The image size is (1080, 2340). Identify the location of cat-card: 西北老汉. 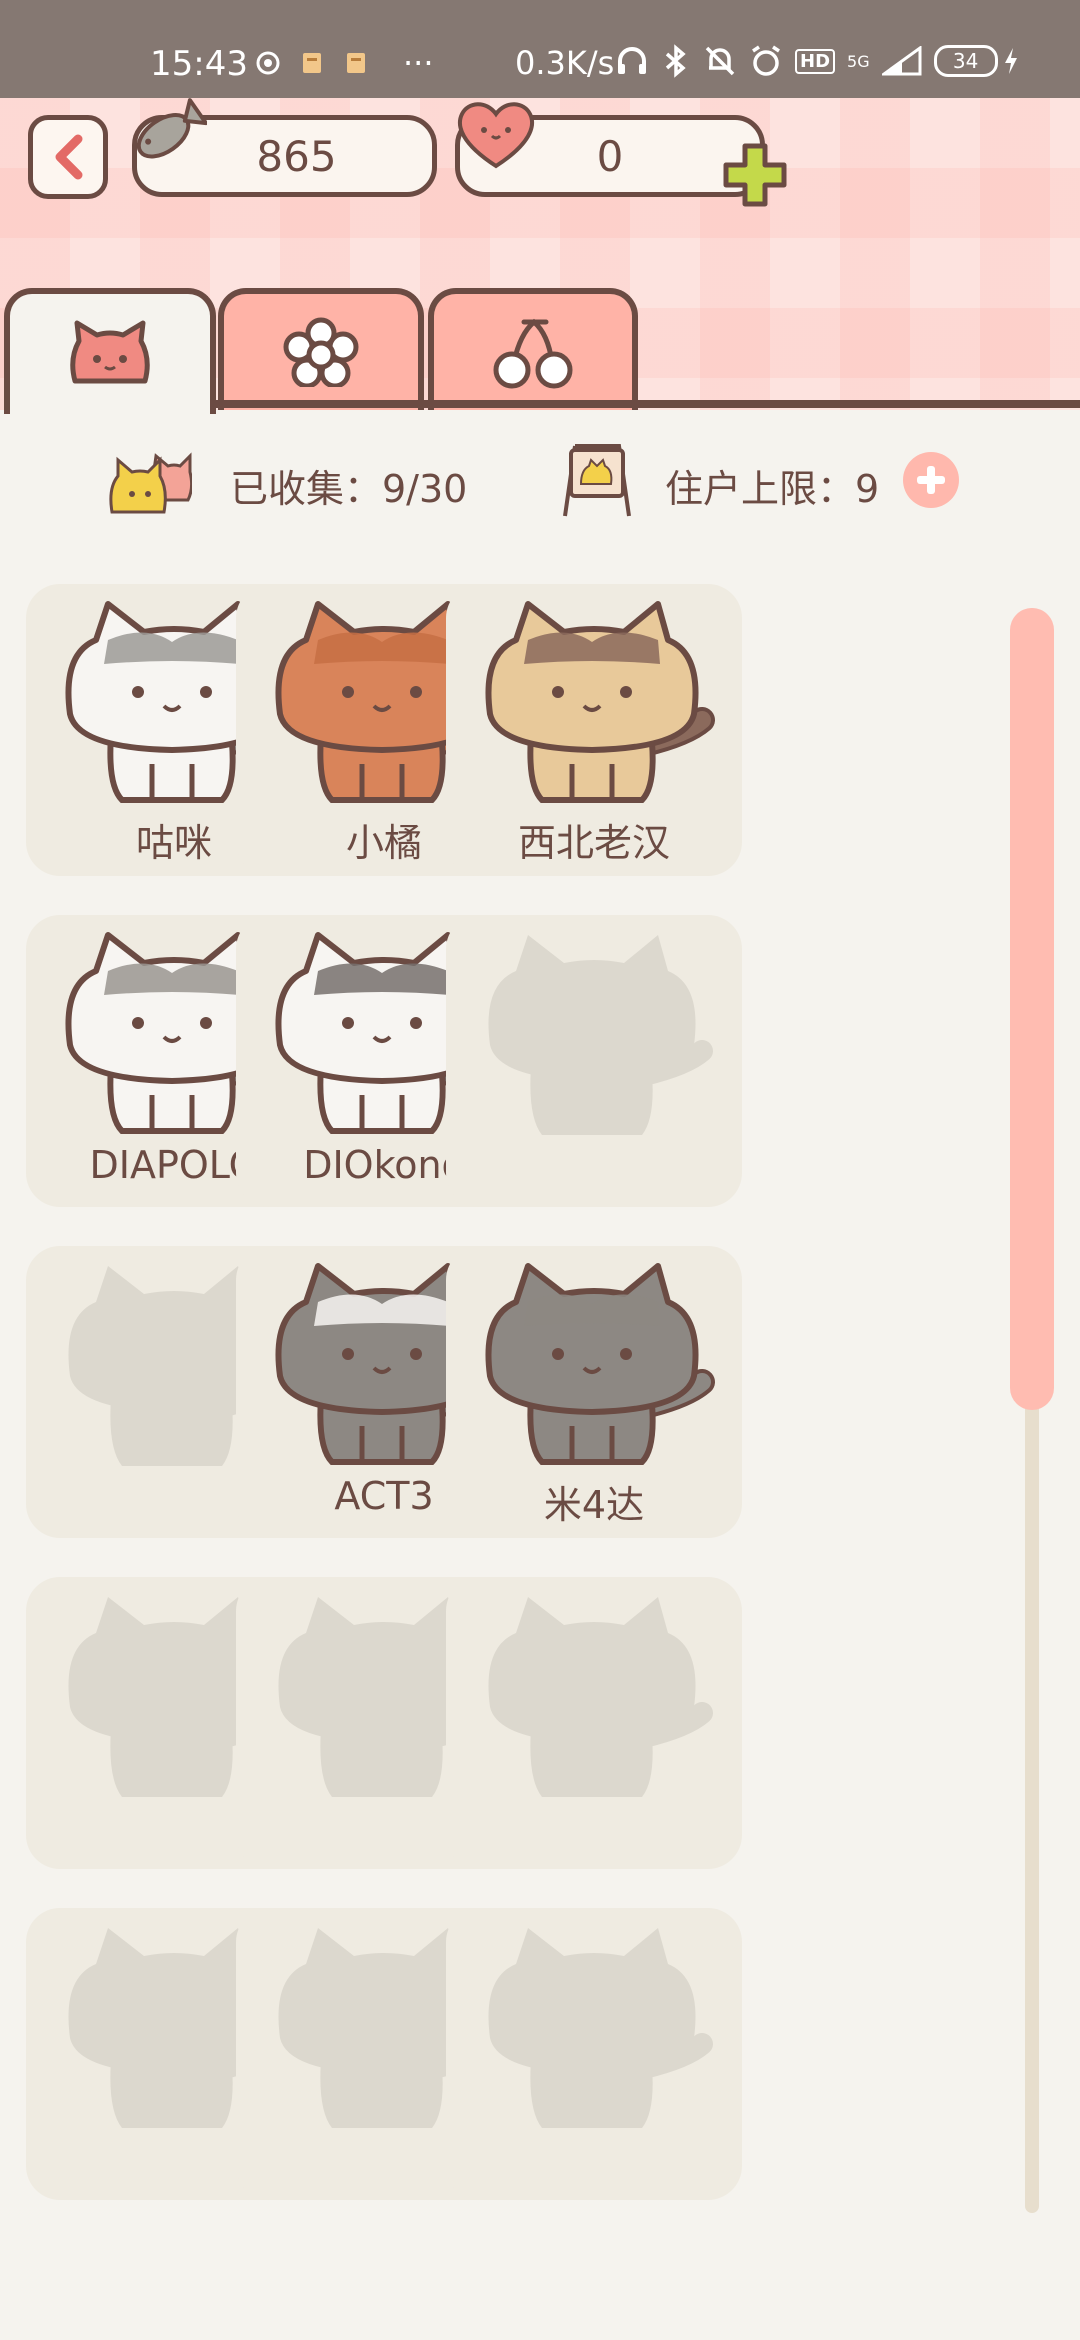
(594, 730).